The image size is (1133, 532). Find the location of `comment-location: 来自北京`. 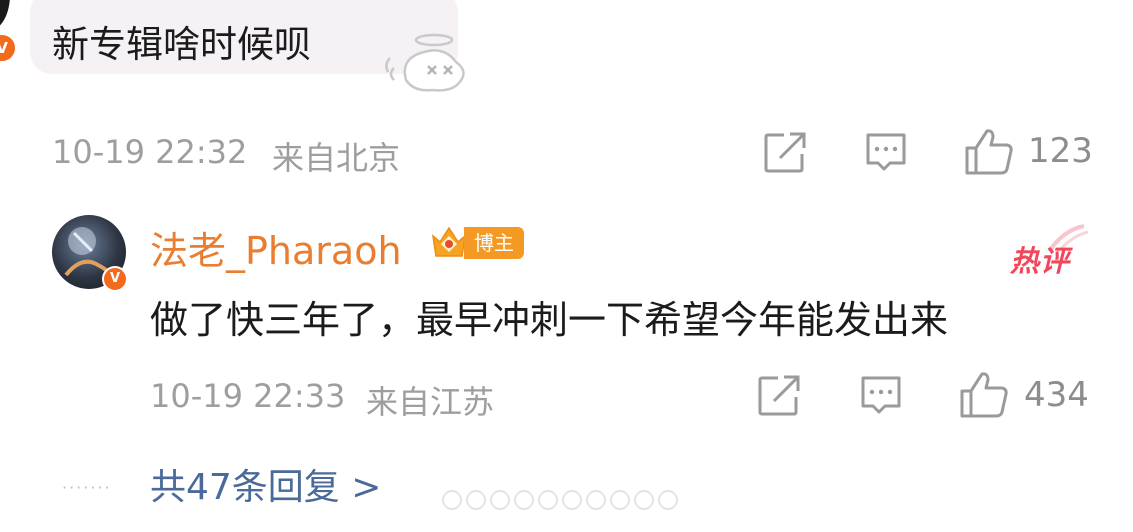

comment-location: 来自北京 is located at coordinates (336, 158).